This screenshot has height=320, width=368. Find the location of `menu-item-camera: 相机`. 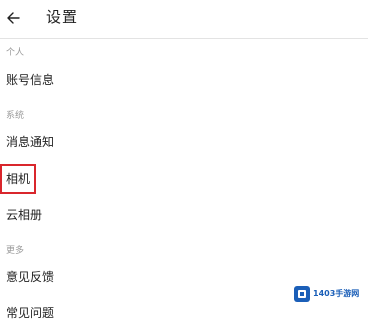

menu-item-camera: 相机 is located at coordinates (18, 179).